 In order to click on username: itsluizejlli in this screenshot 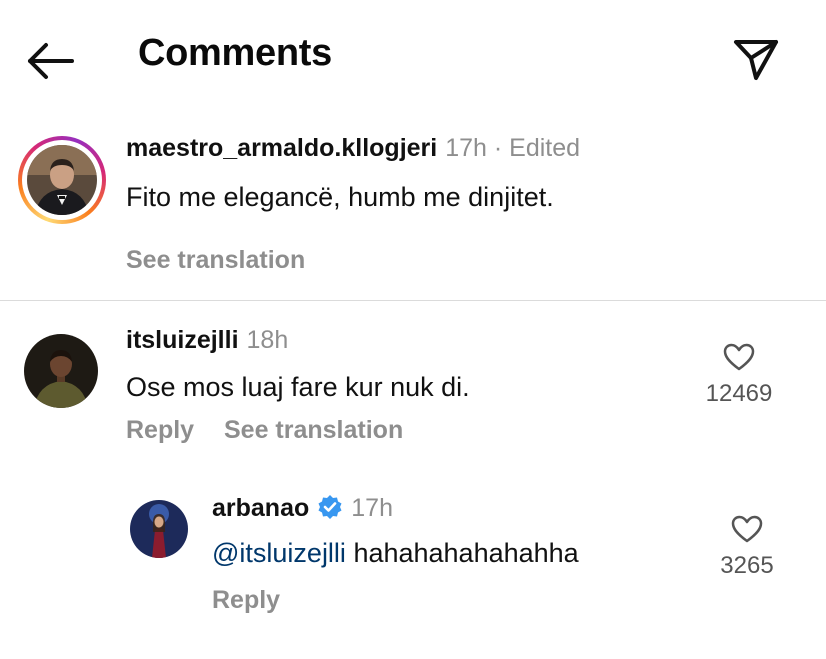, I will do `click(182, 340)`.